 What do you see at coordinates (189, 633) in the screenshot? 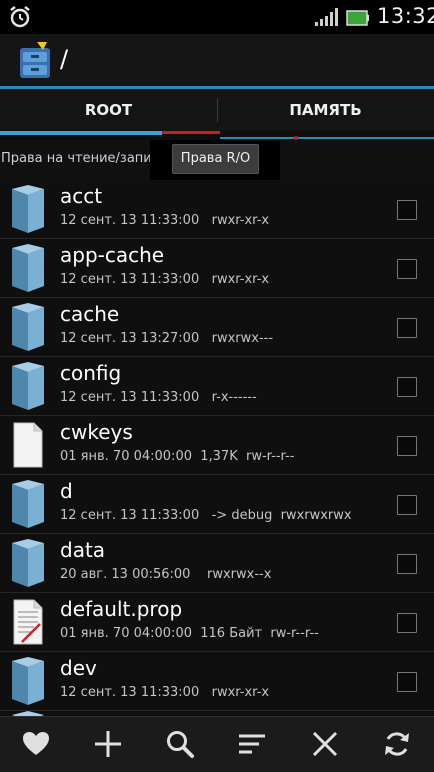
I see `file-meta: 01 янв. 70 04:00:00 116 Байт rw-r--r--` at bounding box center [189, 633].